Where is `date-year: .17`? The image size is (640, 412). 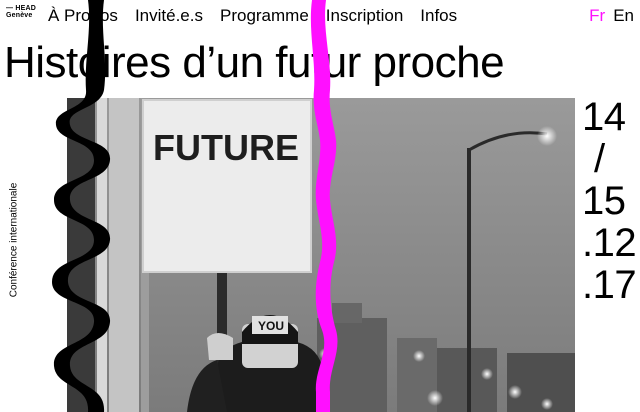 date-year: .17 is located at coordinates (609, 285).